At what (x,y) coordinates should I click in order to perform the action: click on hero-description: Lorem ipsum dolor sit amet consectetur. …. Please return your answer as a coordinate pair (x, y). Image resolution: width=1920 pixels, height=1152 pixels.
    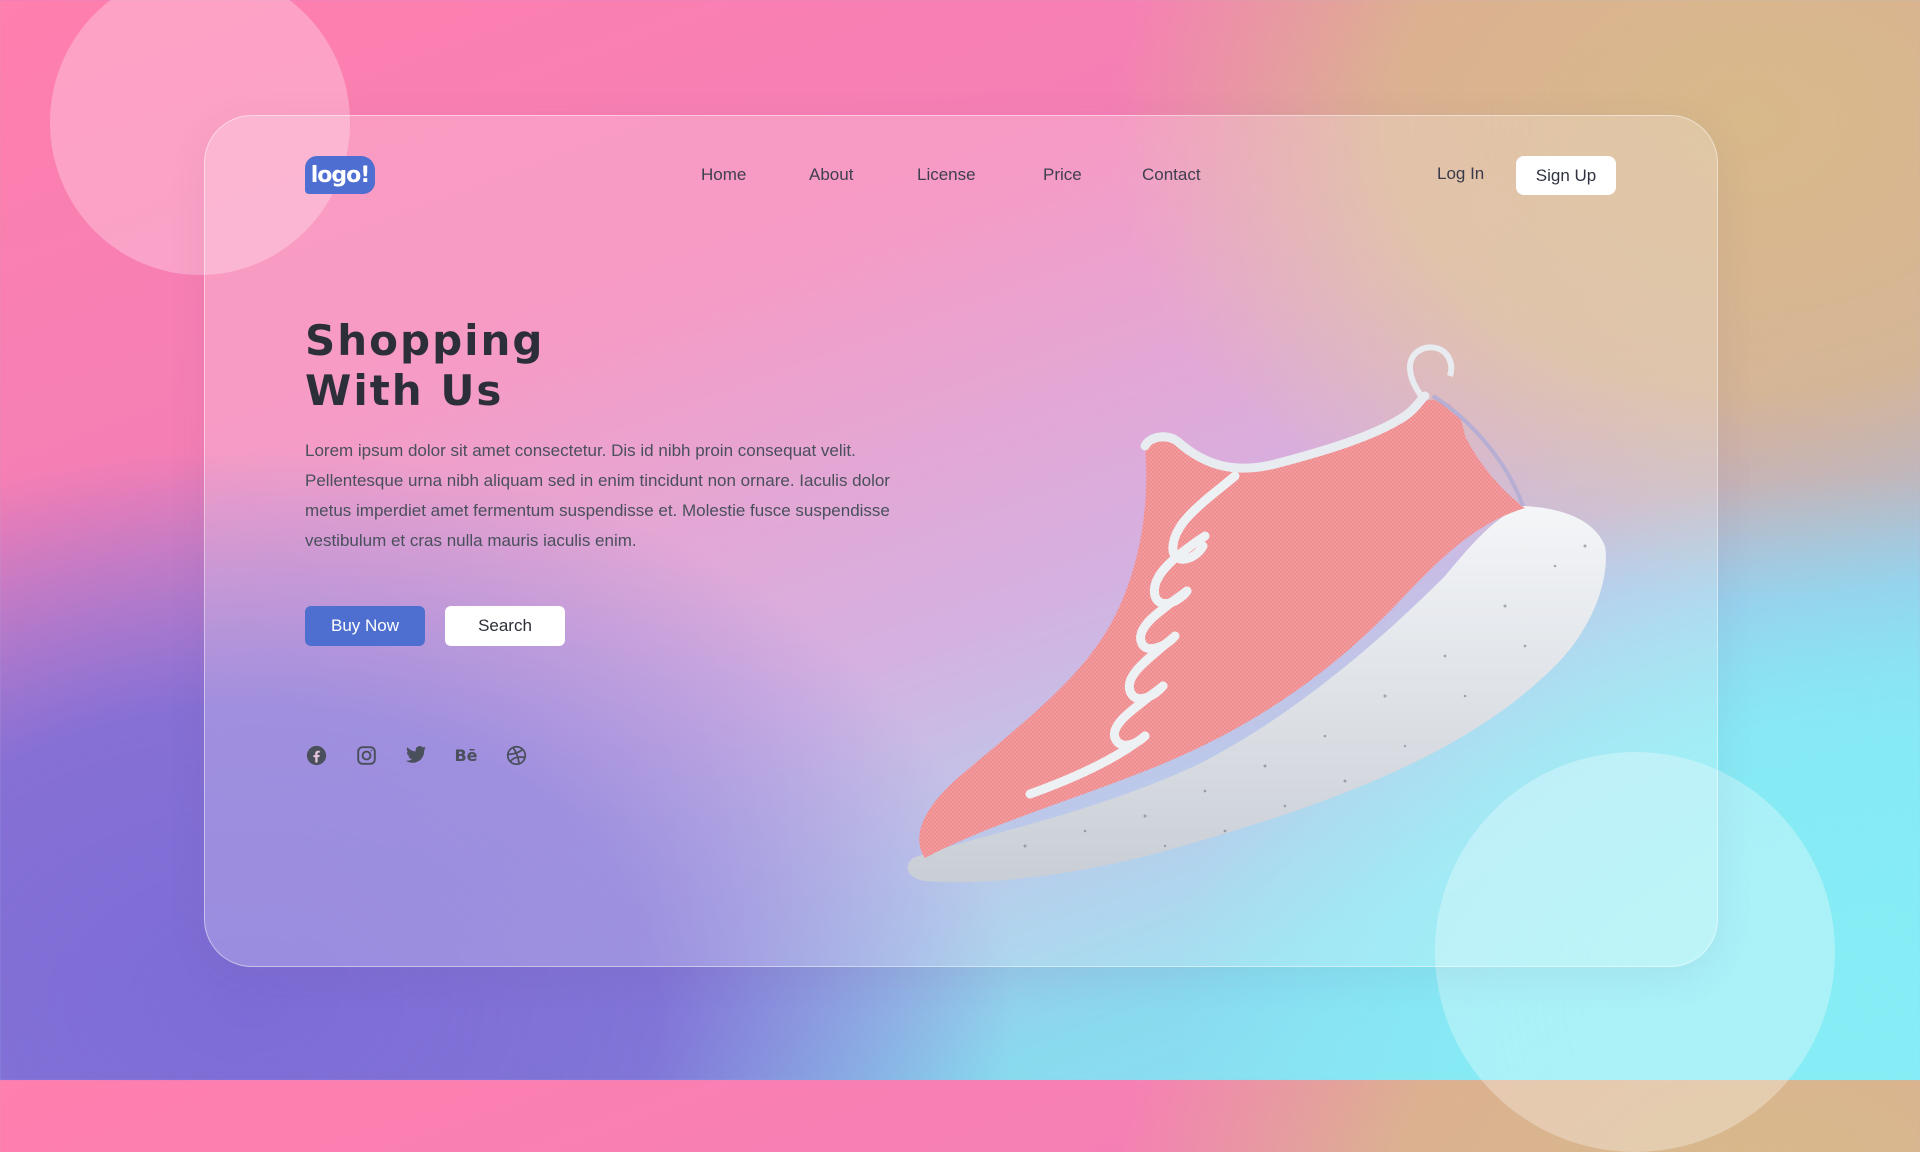
    Looking at the image, I should click on (597, 495).